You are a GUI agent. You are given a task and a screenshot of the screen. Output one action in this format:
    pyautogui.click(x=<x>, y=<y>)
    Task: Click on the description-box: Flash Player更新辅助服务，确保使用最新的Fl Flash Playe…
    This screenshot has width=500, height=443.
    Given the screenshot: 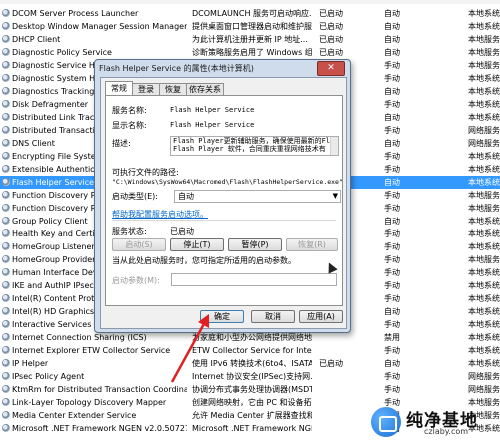 What is the action you would take?
    pyautogui.click(x=254, y=146)
    